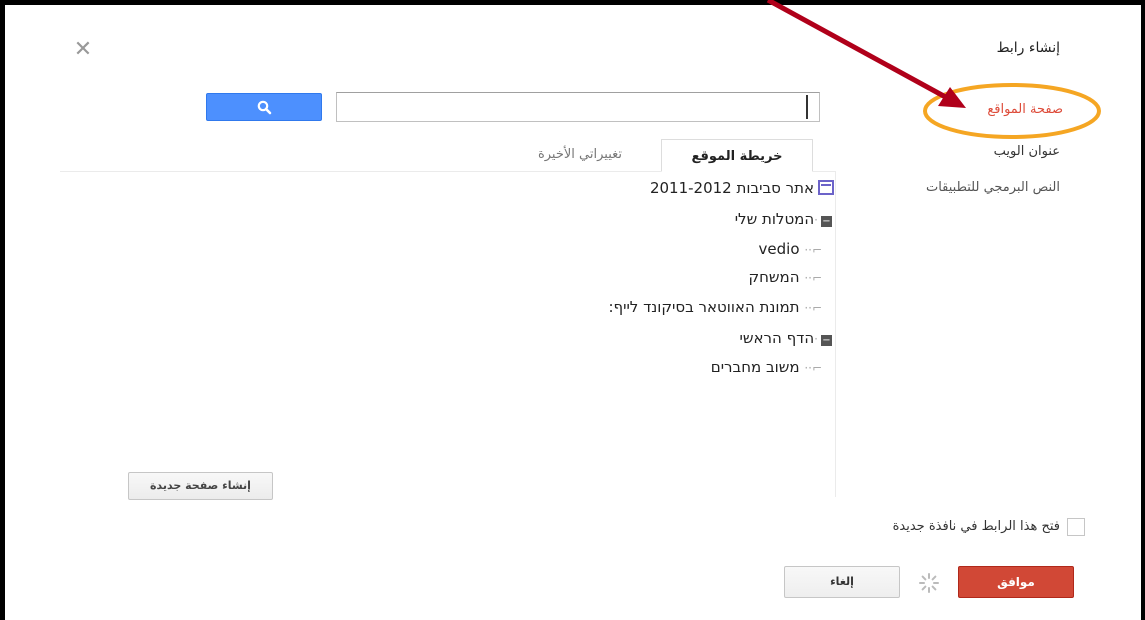 The height and width of the screenshot is (620, 1145). What do you see at coordinates (835, 334) in the screenshot?
I see `tree-panel-border` at bounding box center [835, 334].